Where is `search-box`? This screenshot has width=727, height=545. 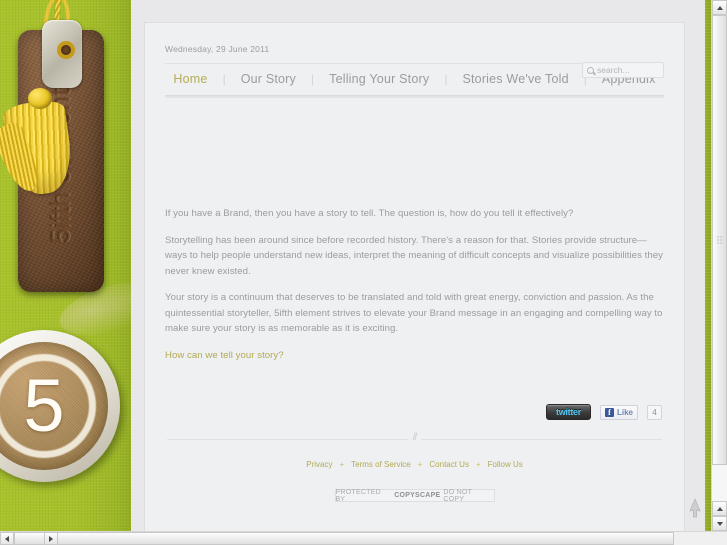
search-box is located at coordinates (623, 70).